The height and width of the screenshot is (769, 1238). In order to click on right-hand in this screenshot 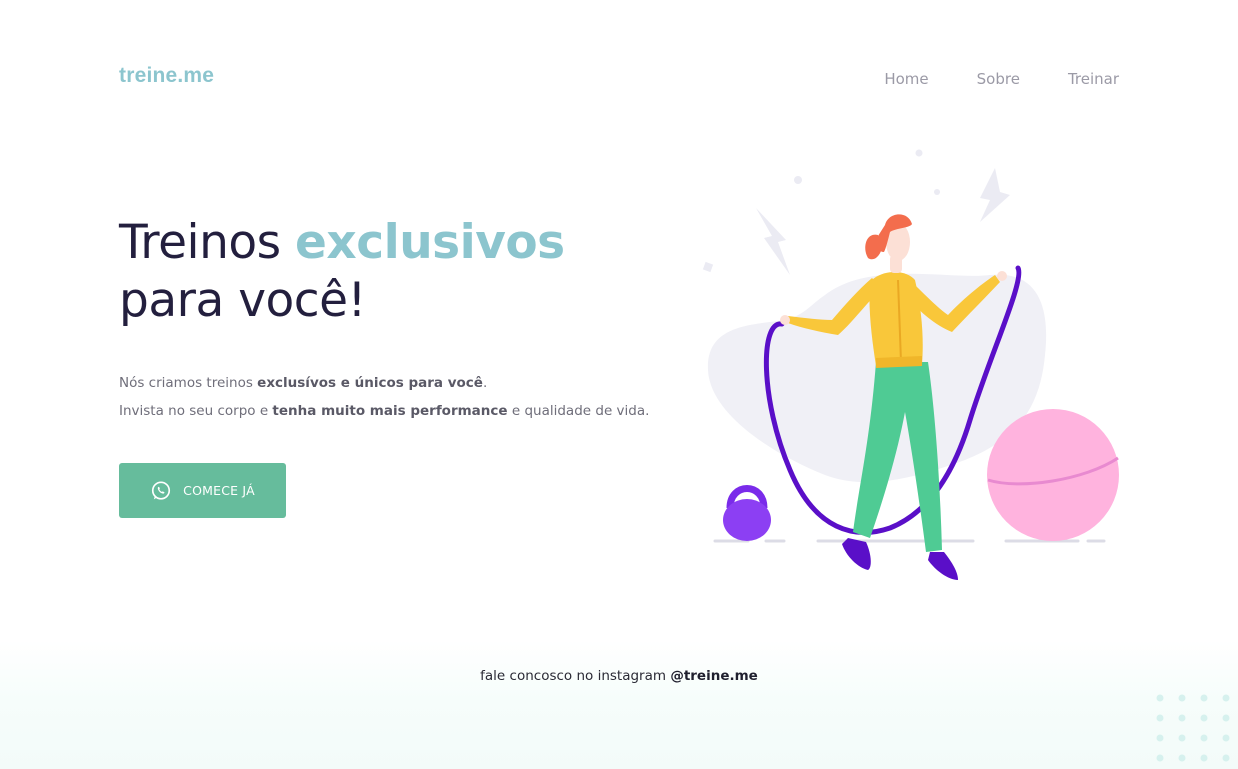, I will do `click(1002, 276)`.